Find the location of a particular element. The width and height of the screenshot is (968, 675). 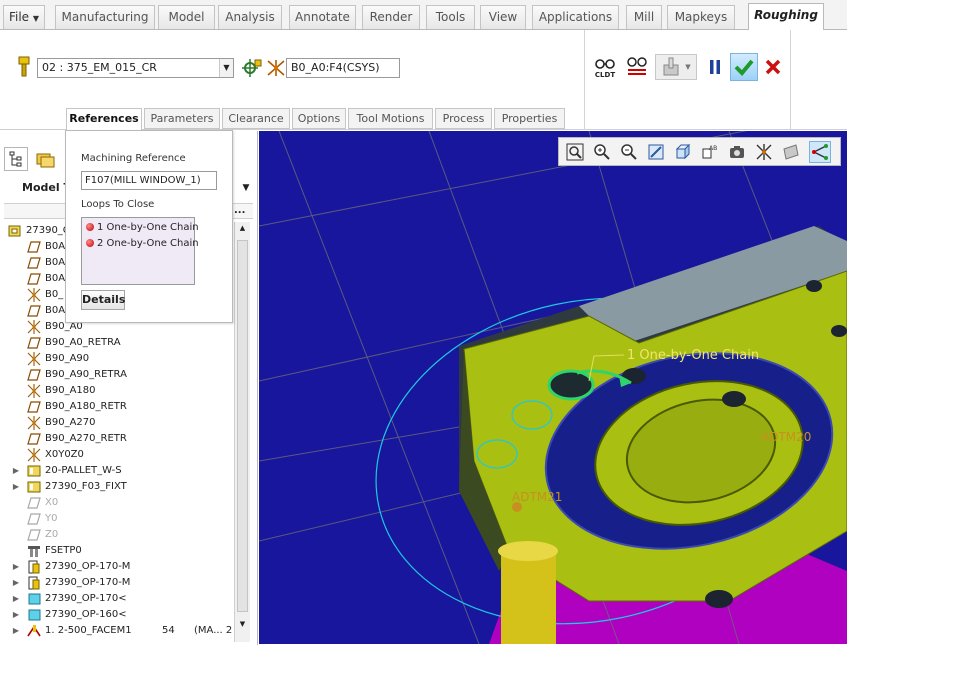

tab-properties: Properties is located at coordinates (529, 118).